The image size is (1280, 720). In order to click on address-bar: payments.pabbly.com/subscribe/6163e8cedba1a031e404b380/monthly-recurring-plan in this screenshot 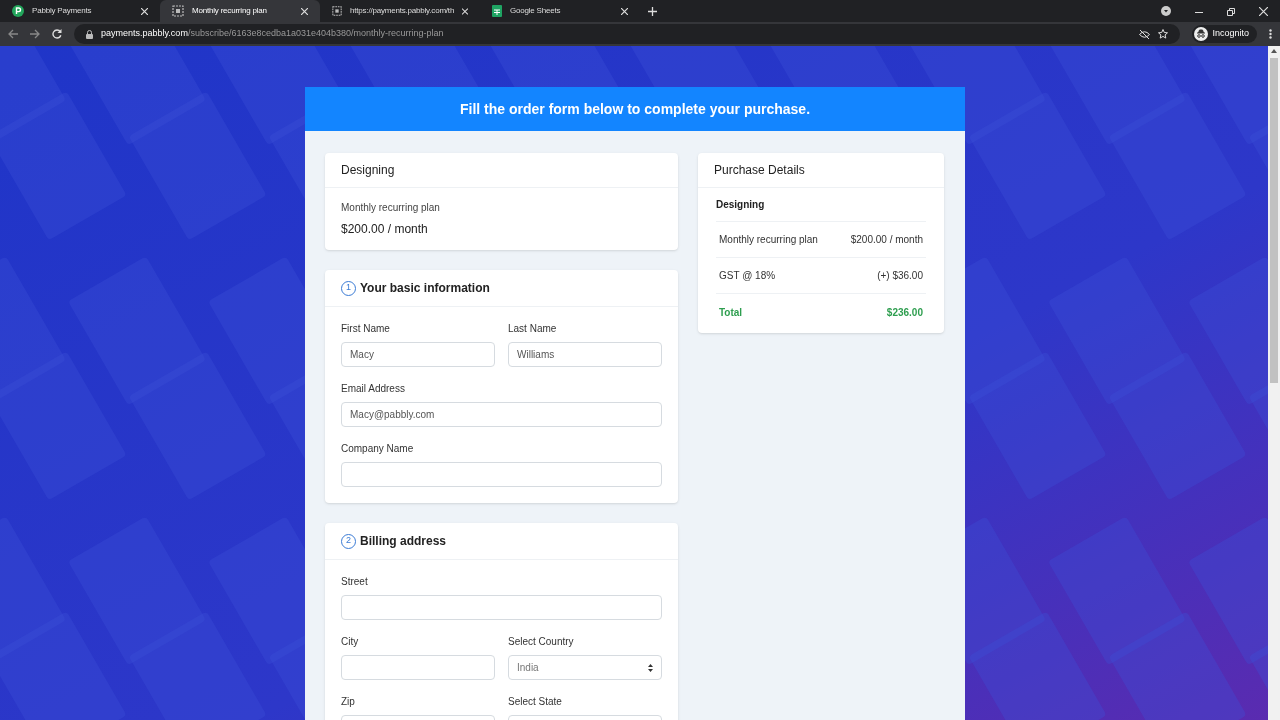, I will do `click(627, 34)`.